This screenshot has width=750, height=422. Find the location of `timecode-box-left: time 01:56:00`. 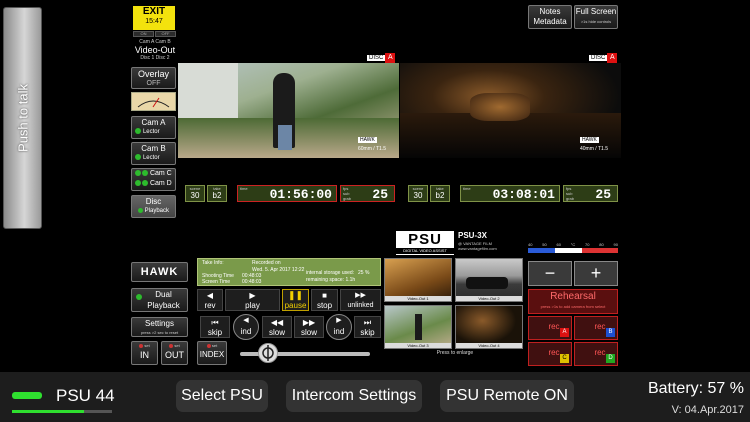

timecode-box-left: time 01:56:00 is located at coordinates (287, 193).